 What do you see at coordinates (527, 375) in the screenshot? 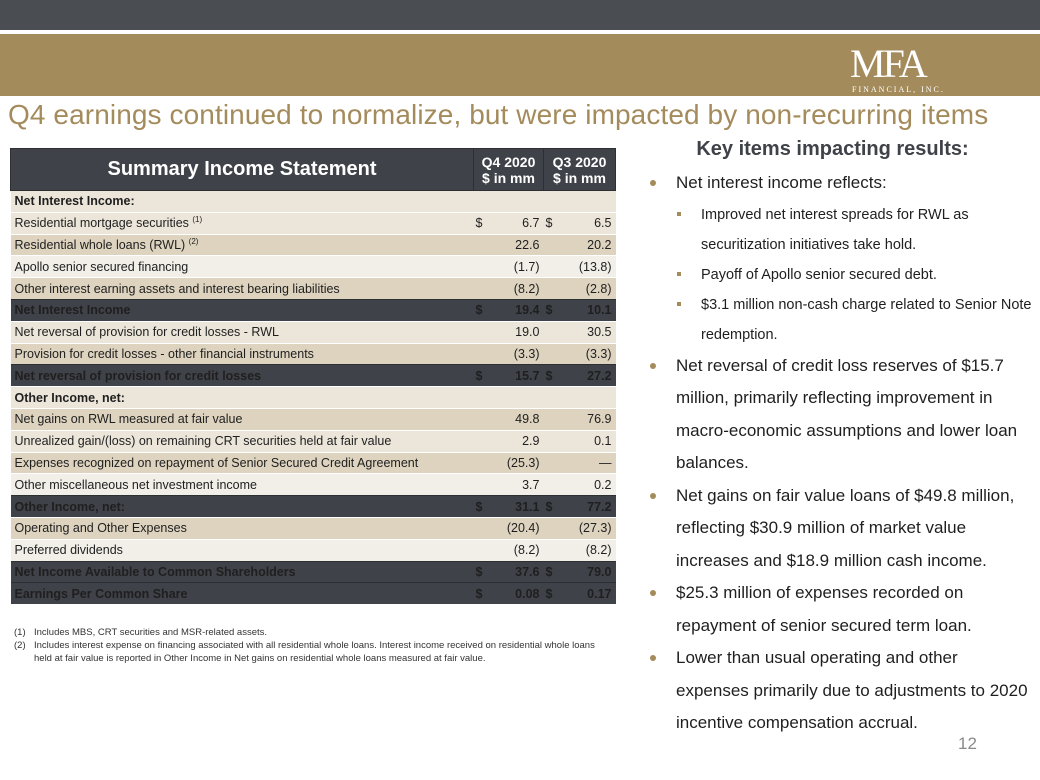
I see `q4-value-text: 15.7` at bounding box center [527, 375].